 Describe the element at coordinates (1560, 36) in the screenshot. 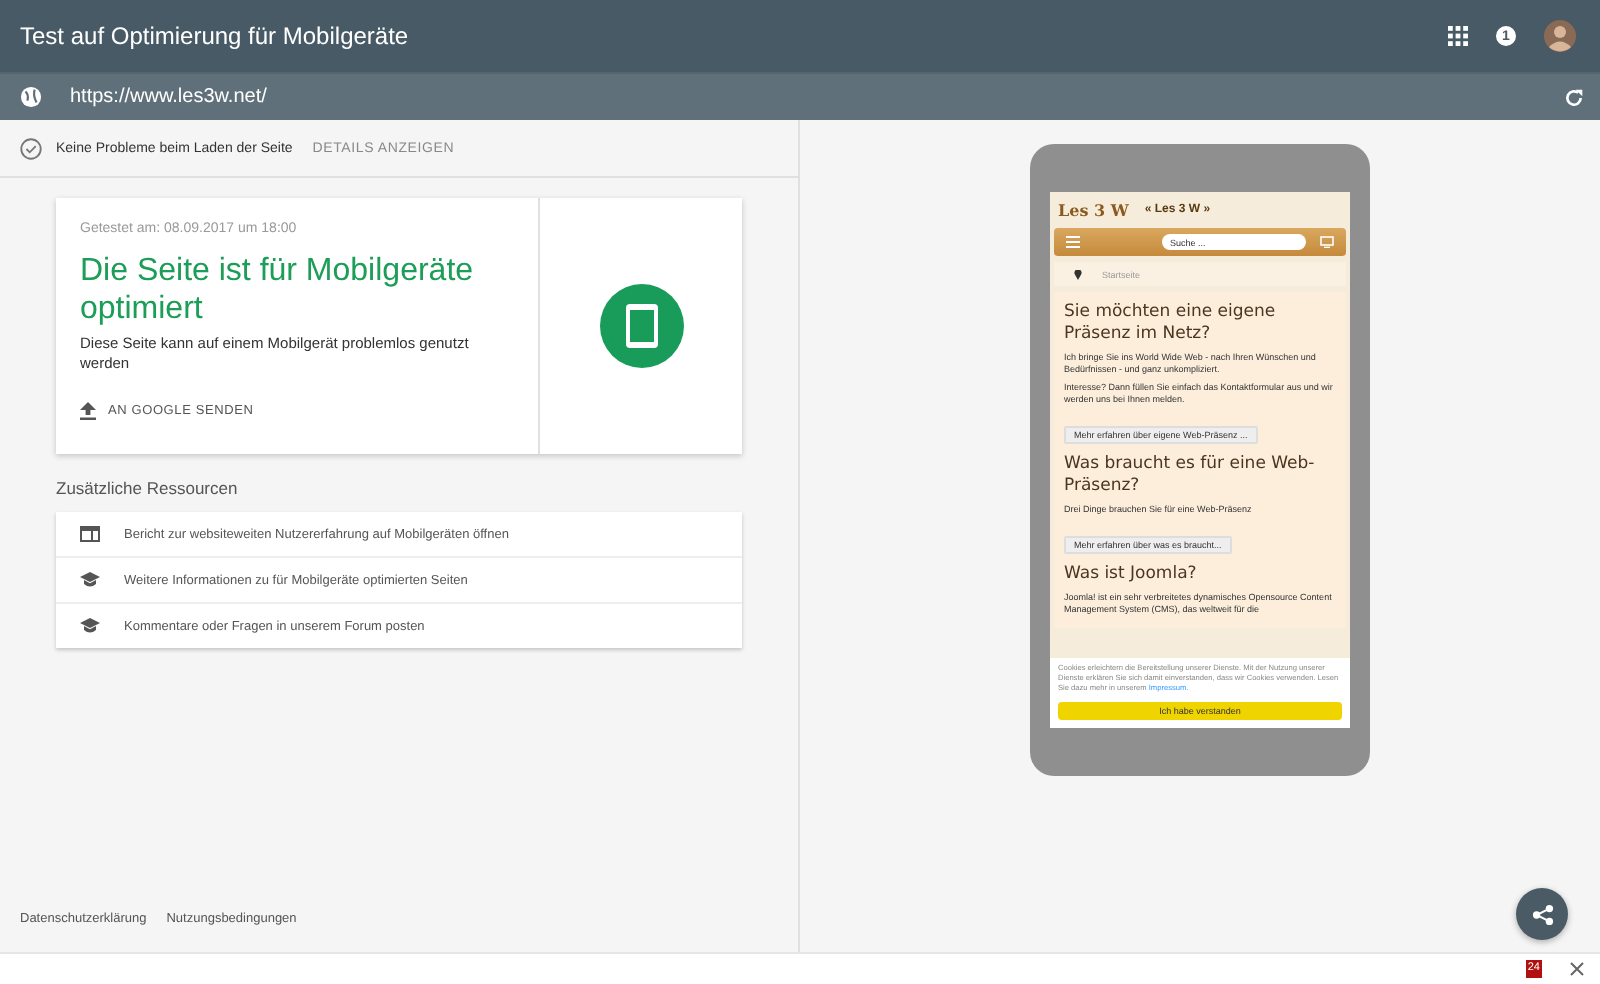

I see `avatar-icon` at that location.